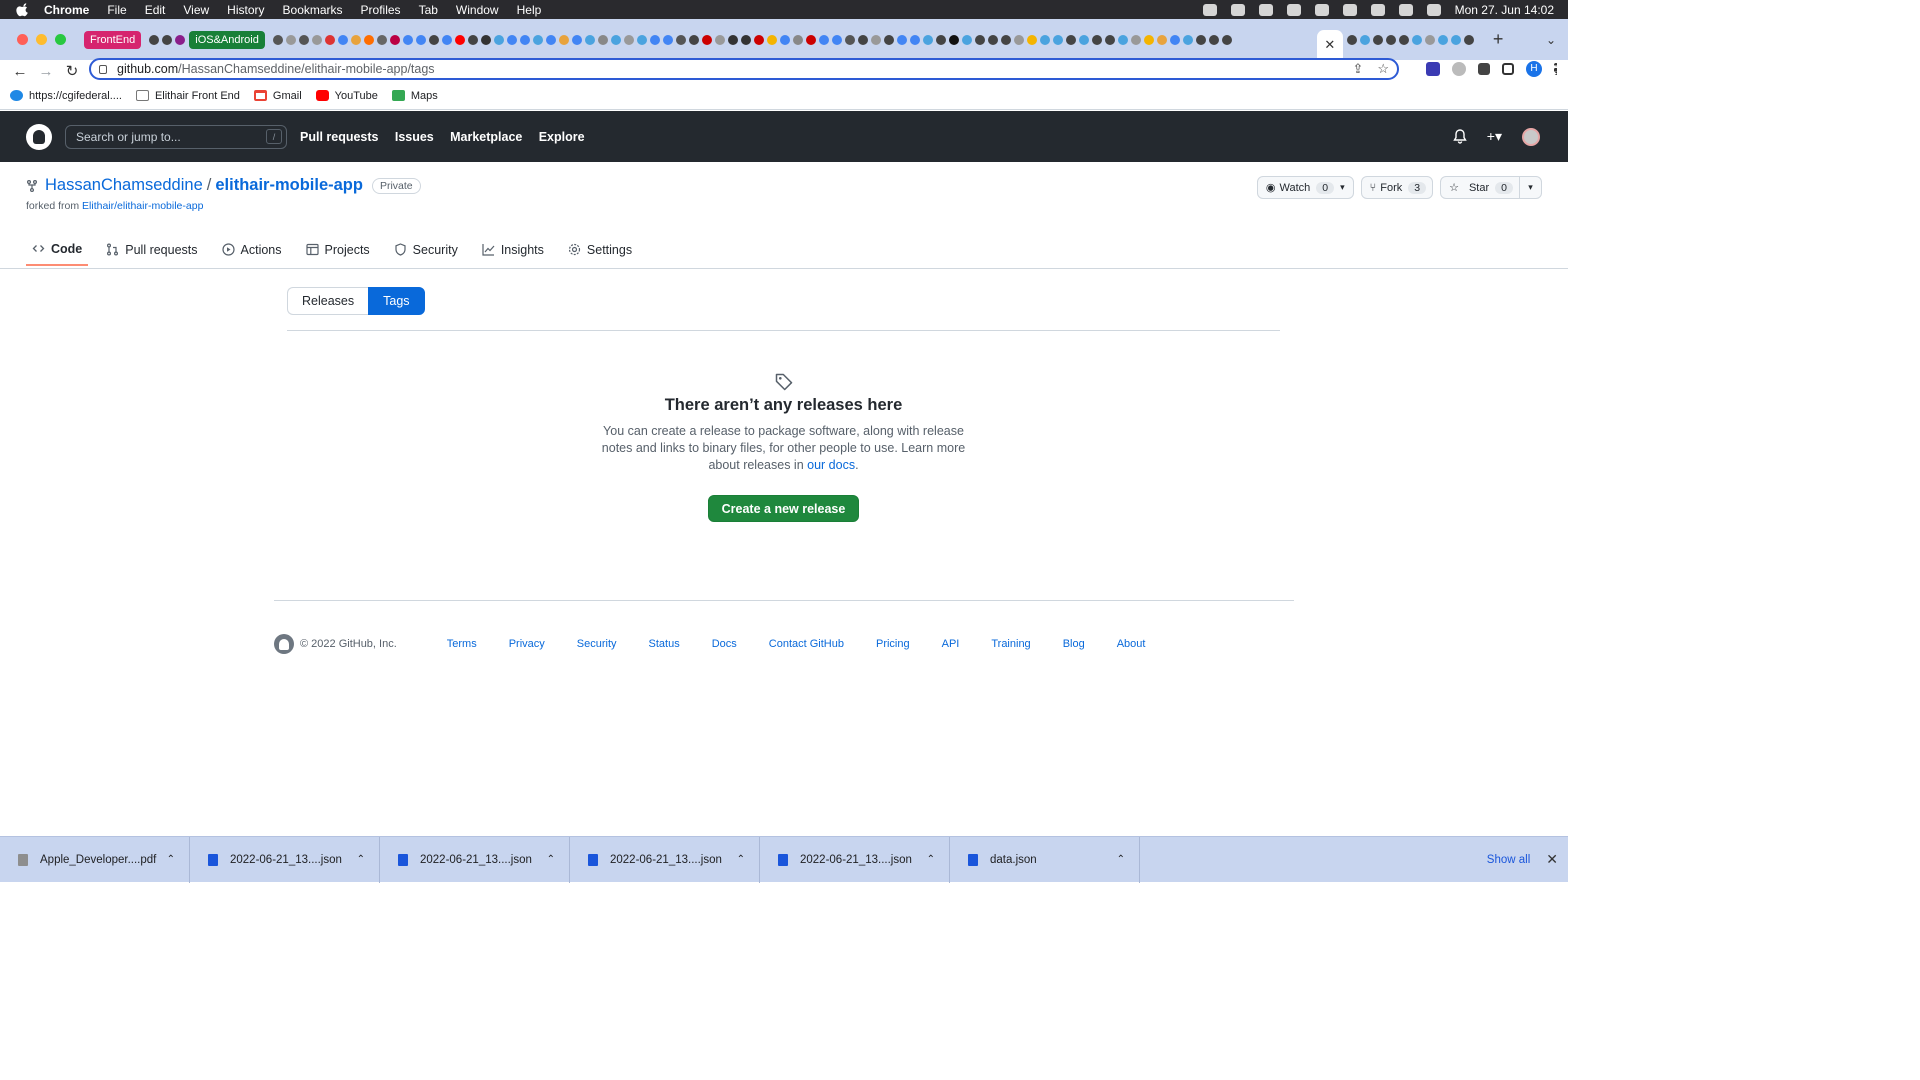 The image size is (1920, 1080). I want to click on star-list-dropdown: ▾, so click(1530, 187).